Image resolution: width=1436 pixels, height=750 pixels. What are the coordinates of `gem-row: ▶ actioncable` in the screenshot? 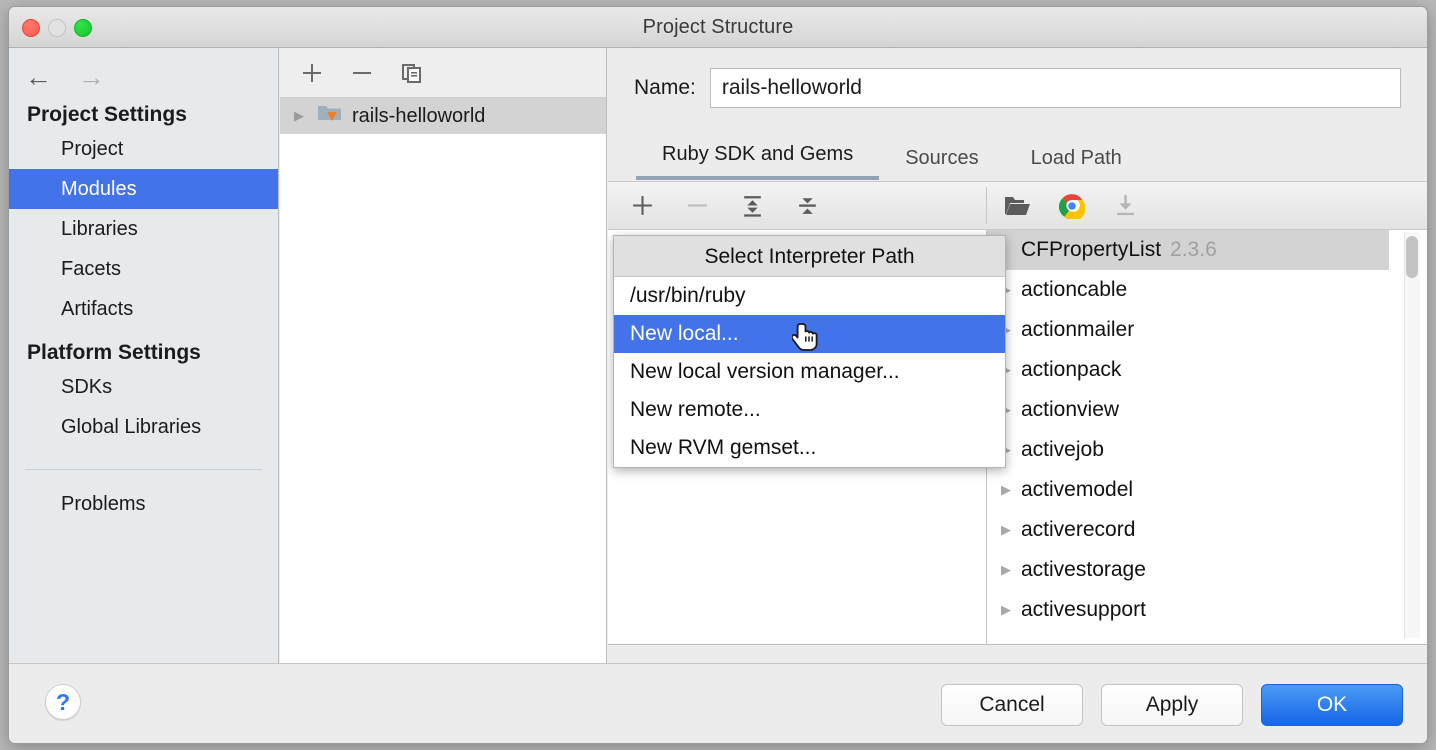 It's located at (1188, 290).